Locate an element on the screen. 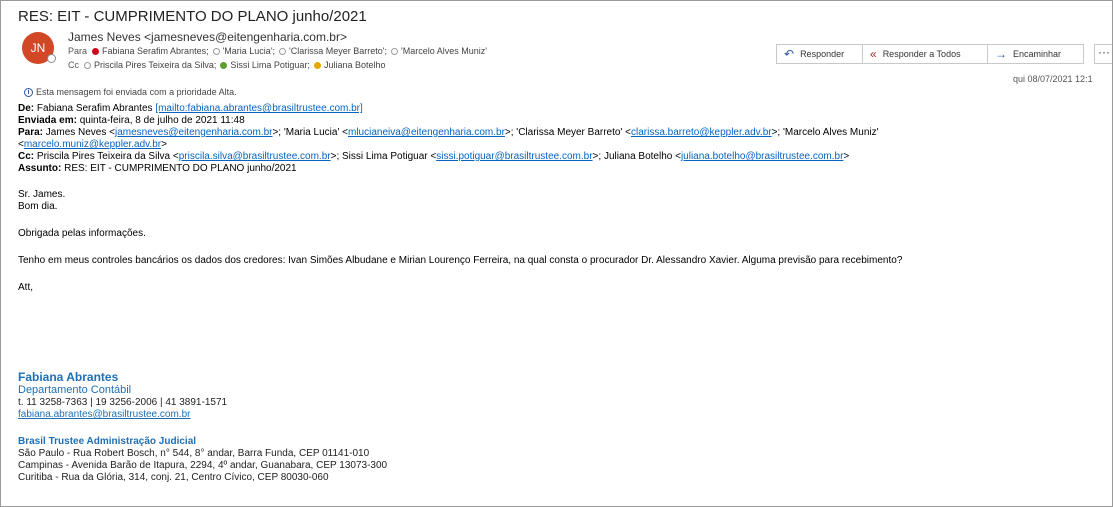 This screenshot has height=507, width=1113. field-label: De: is located at coordinates (26, 108).